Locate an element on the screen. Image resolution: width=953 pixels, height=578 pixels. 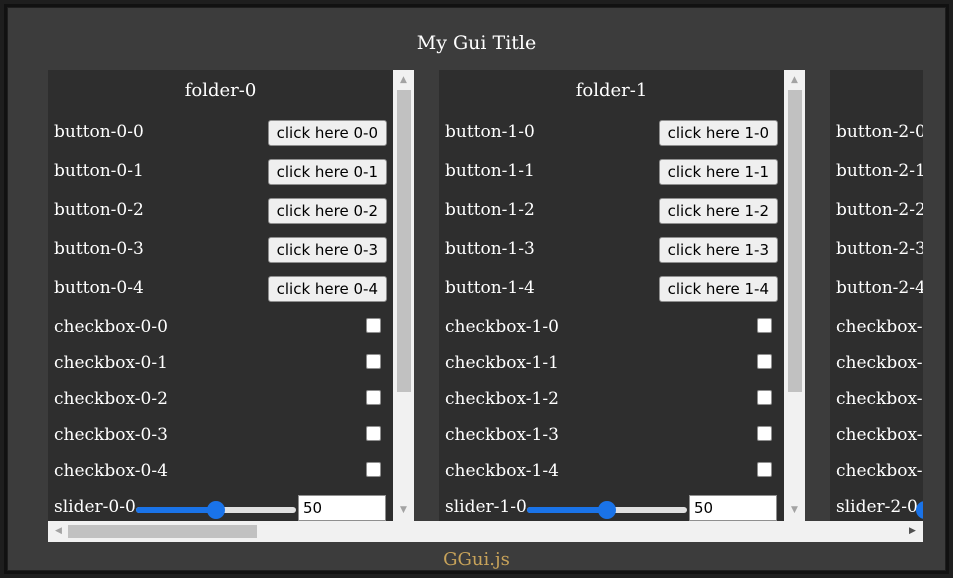
checkbox-label: checkbox-0-0 is located at coordinates (111, 327).